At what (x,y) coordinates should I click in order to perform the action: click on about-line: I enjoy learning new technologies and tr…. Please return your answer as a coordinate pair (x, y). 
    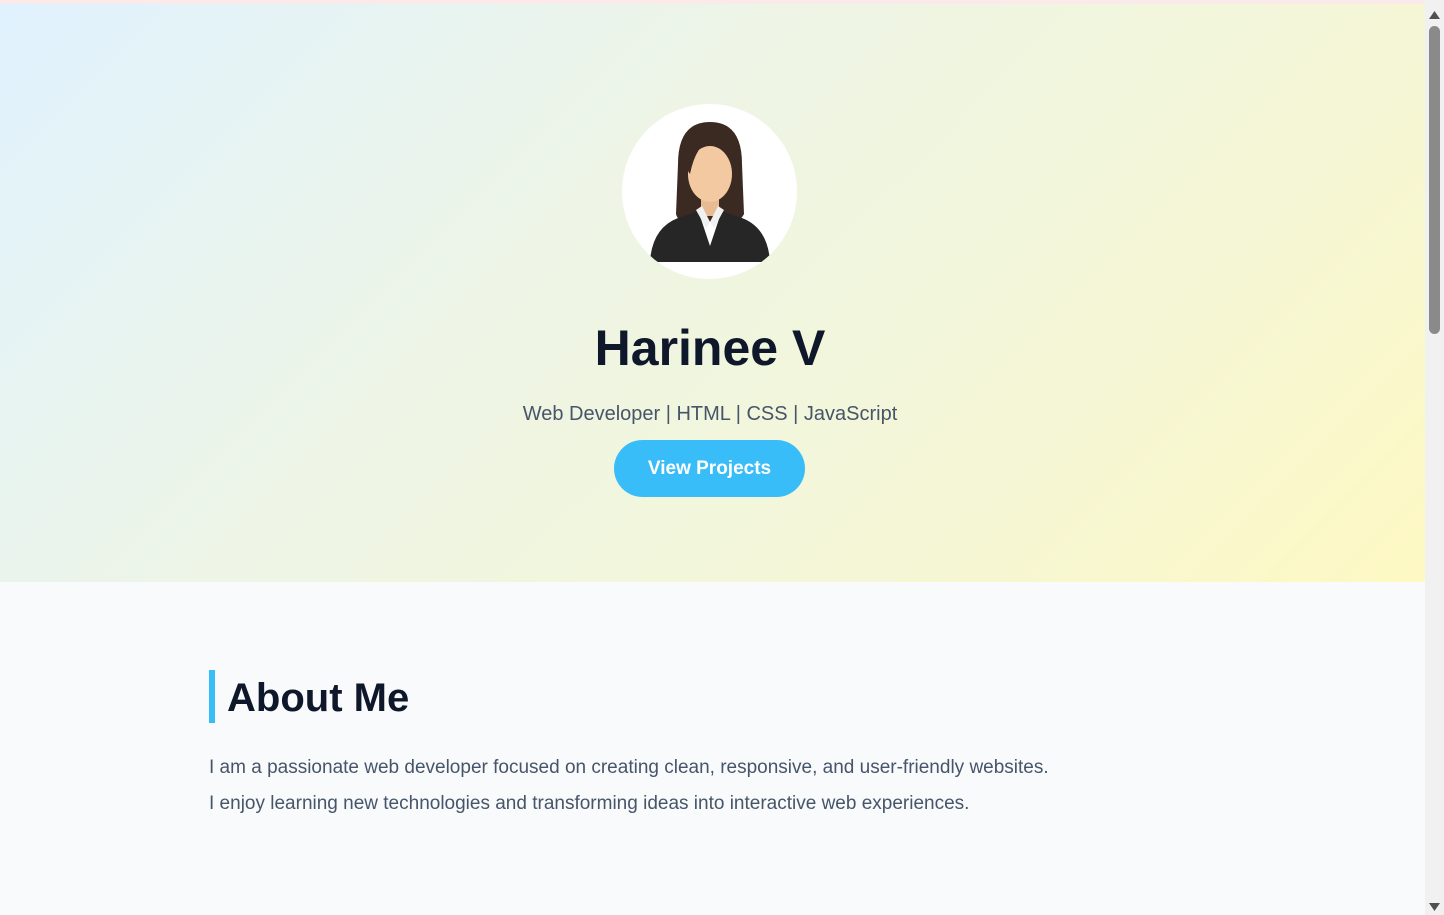
    Looking at the image, I should click on (589, 803).